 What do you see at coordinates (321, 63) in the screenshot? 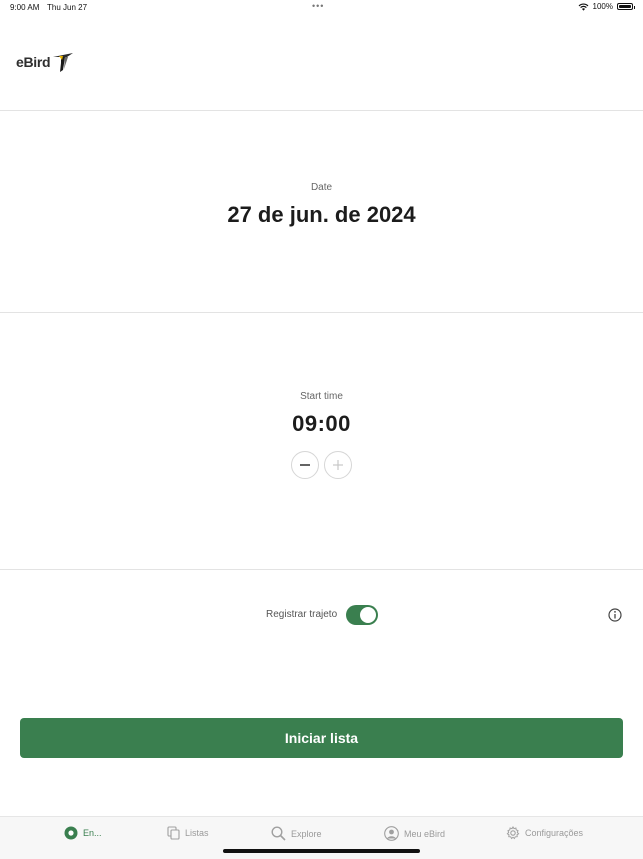
I see `app-header: eBird` at bounding box center [321, 63].